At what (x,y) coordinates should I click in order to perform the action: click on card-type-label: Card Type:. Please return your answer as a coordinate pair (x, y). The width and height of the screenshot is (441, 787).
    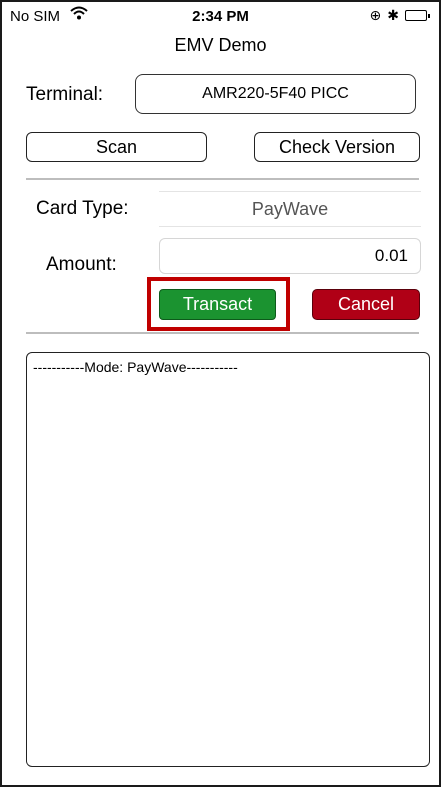
    Looking at the image, I should click on (82, 208).